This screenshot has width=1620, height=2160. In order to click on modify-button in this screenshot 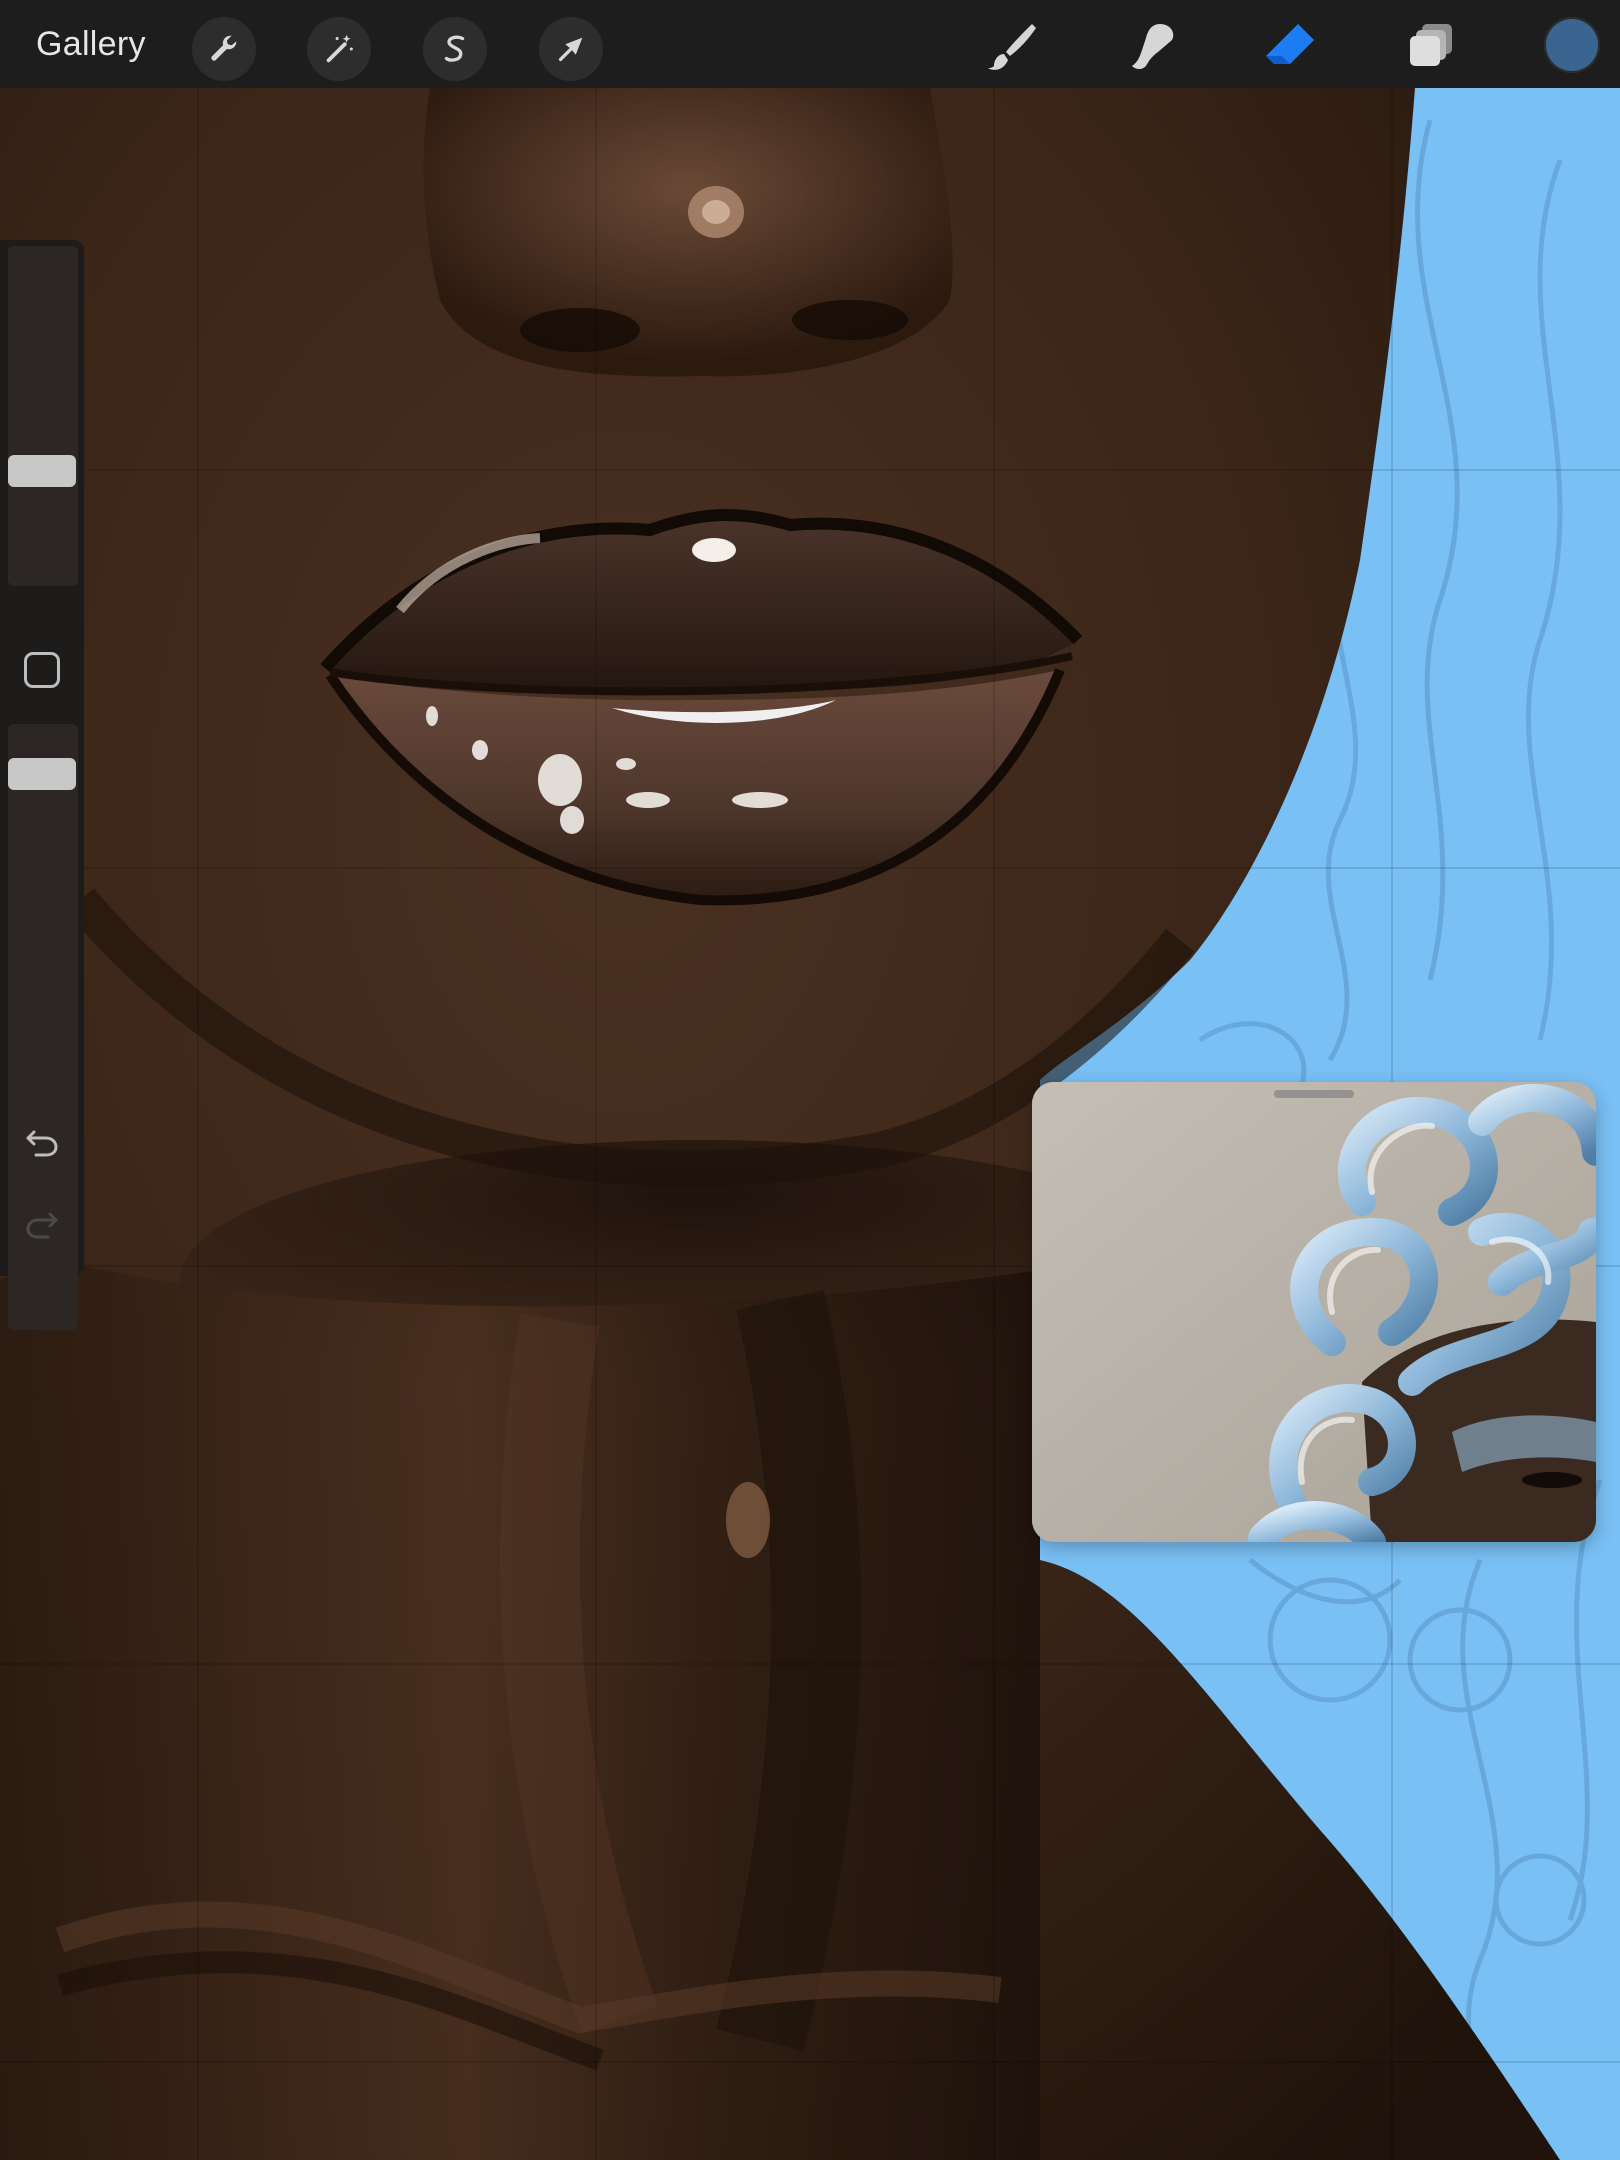, I will do `click(42, 670)`.